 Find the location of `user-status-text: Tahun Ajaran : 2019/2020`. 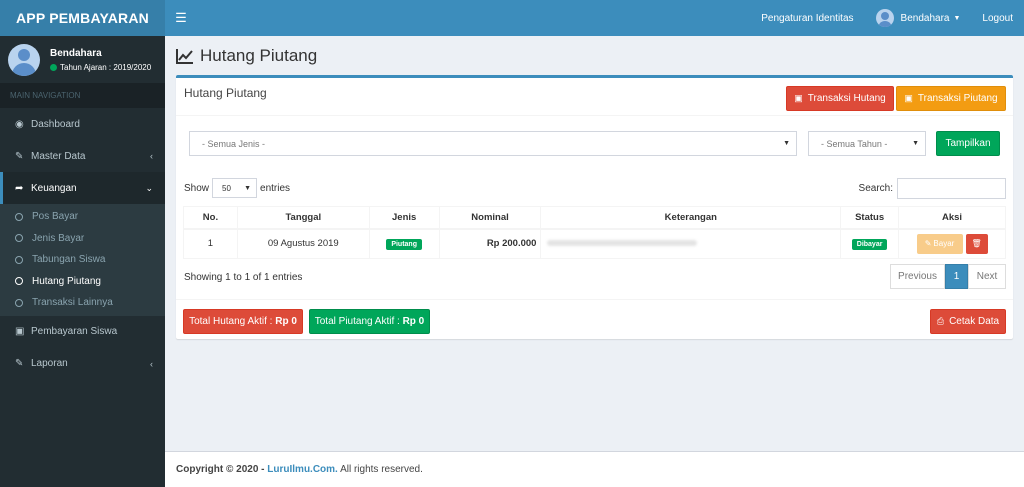

user-status-text: Tahun Ajaran : 2019/2020 is located at coordinates (106, 67).